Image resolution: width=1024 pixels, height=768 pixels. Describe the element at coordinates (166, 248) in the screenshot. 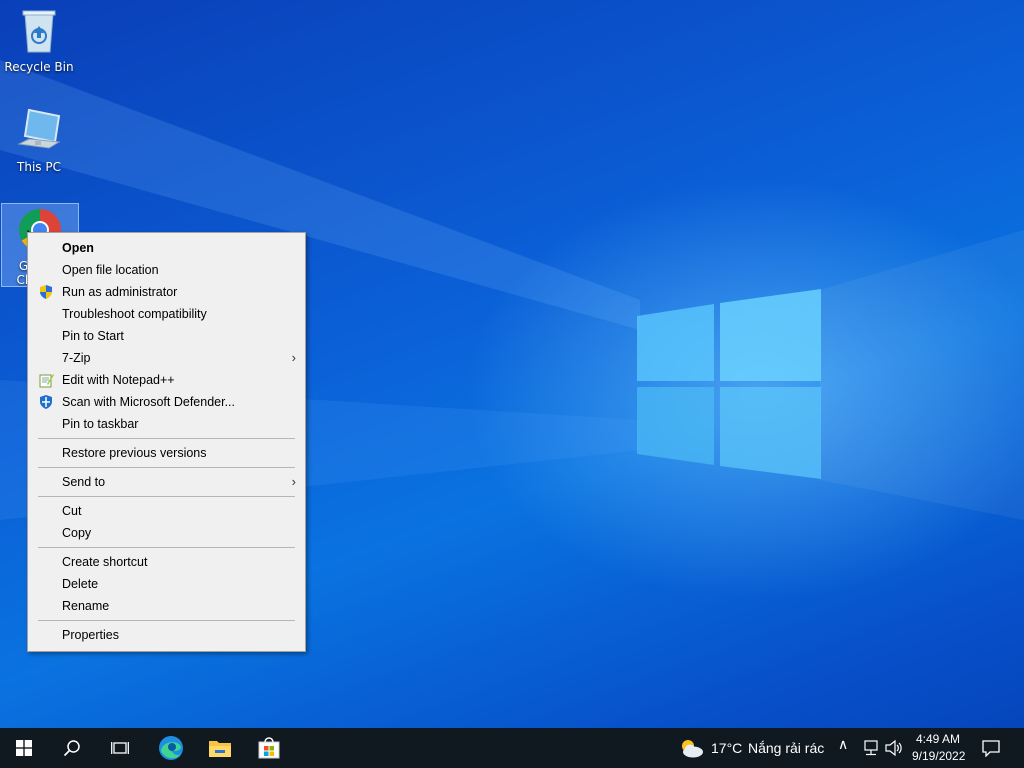

I see `menu-item-open: Open` at that location.